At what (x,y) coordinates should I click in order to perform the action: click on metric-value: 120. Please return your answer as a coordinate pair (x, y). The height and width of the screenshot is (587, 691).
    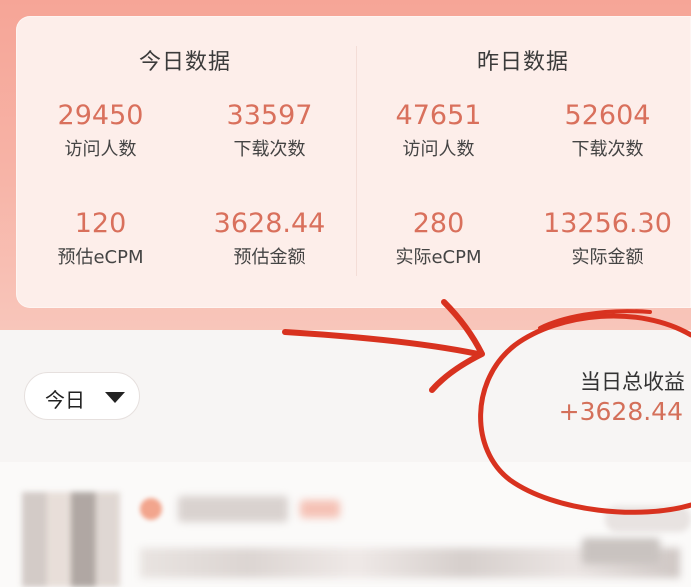
    Looking at the image, I should click on (100, 223).